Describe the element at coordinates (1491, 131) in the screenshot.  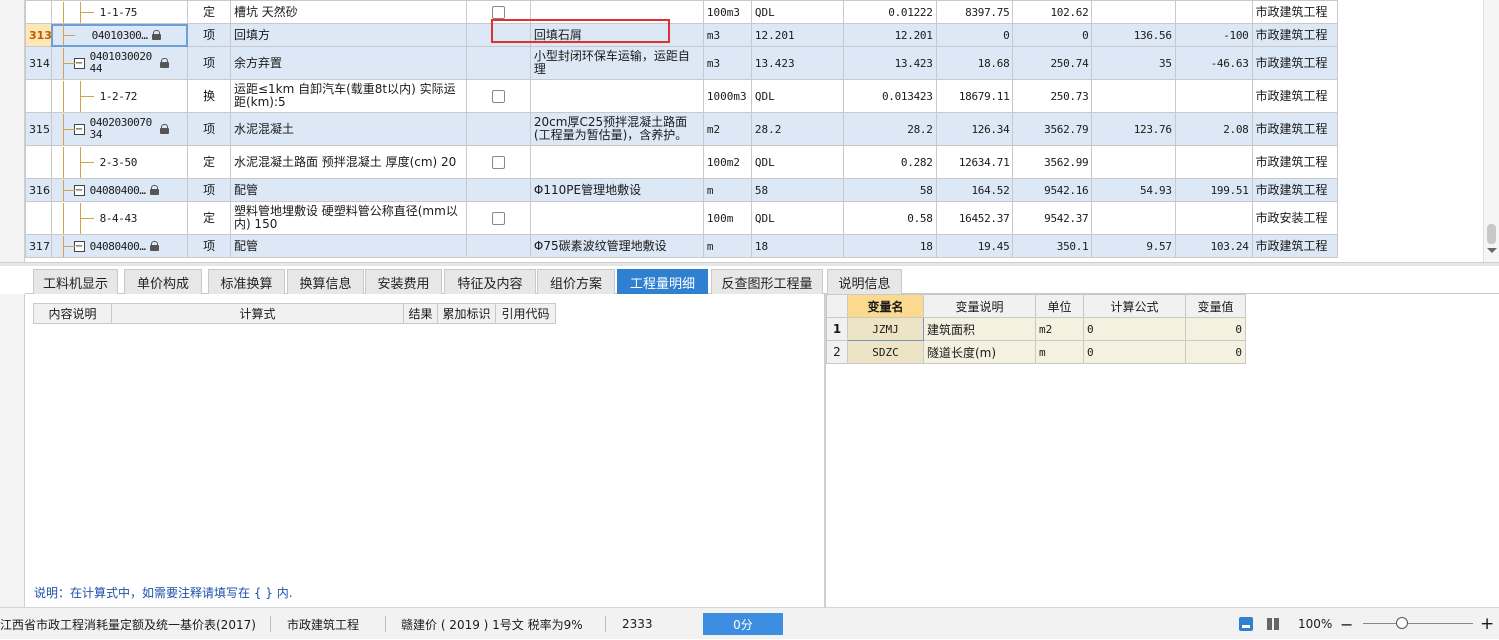
I see `vertical-scrollbar` at that location.